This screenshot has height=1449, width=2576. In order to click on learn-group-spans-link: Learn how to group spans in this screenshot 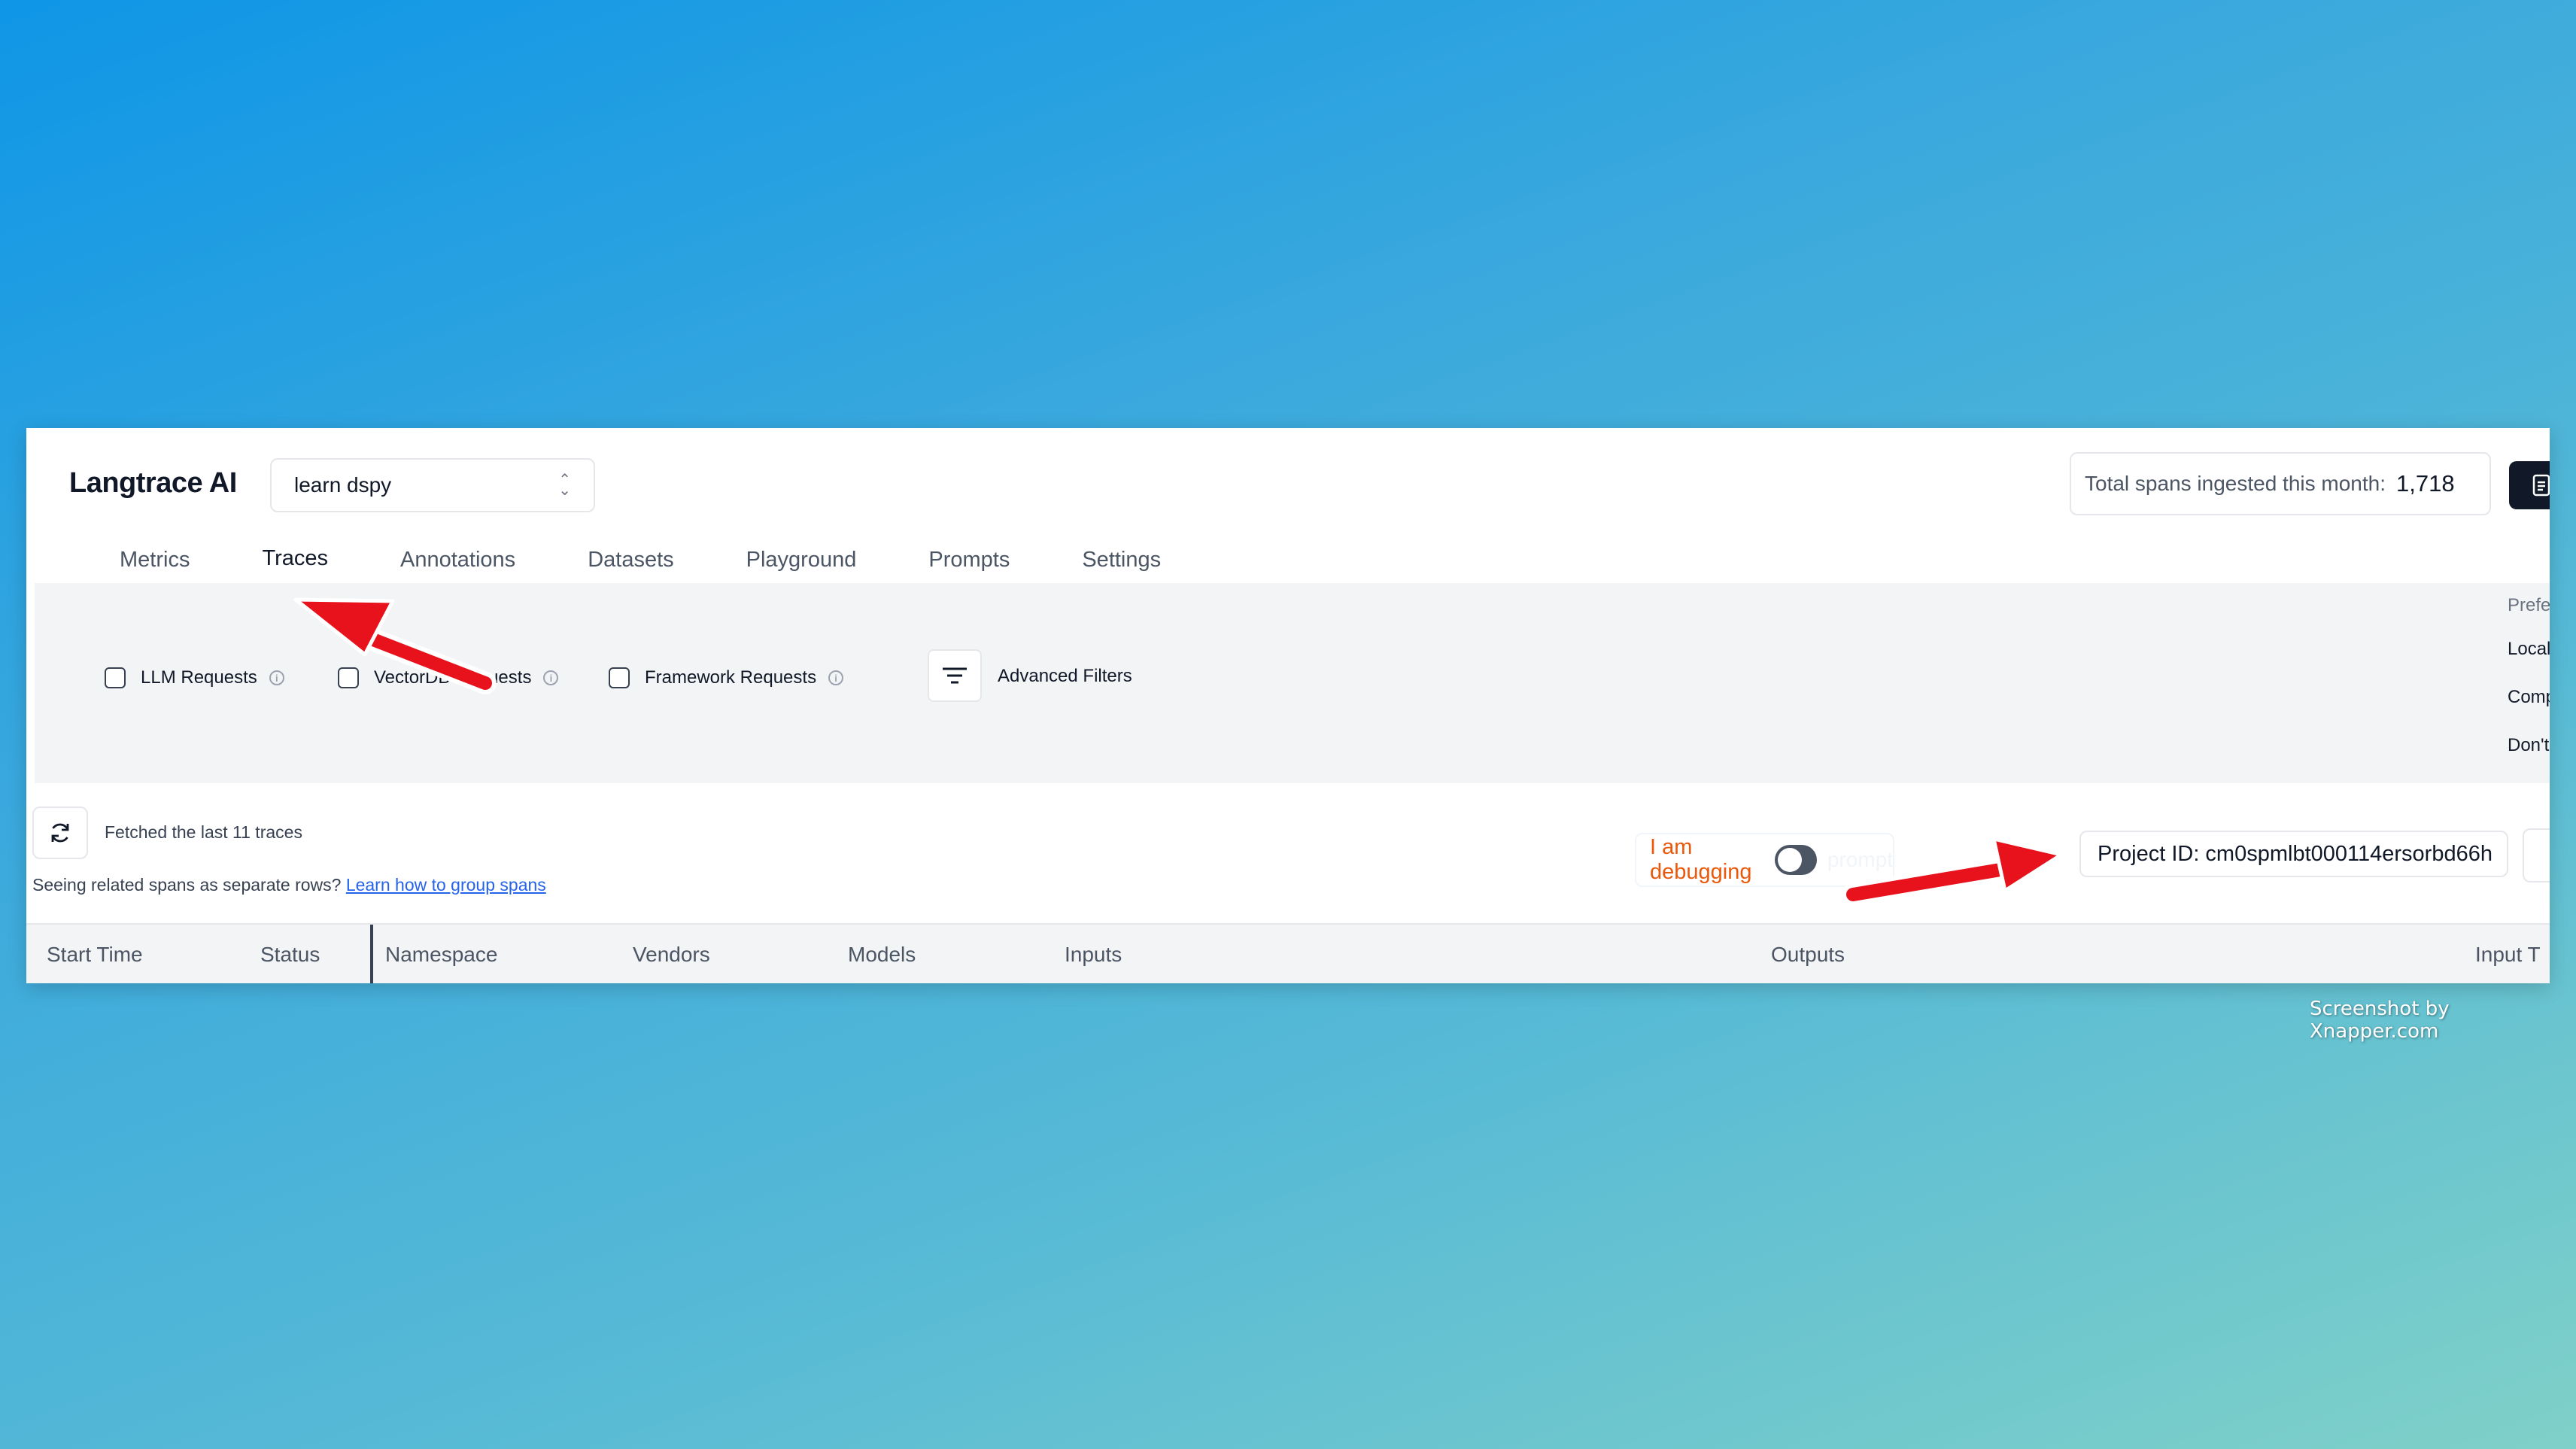, I will do `click(446, 885)`.